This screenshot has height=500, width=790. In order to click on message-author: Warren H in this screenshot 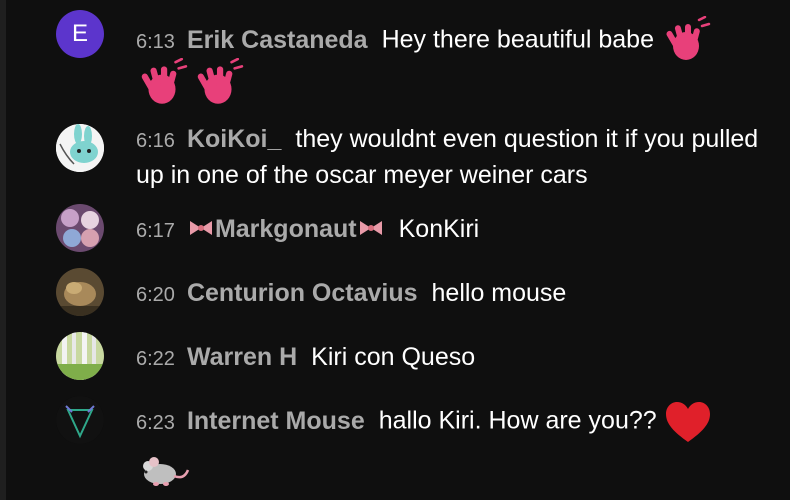, I will do `click(242, 357)`.